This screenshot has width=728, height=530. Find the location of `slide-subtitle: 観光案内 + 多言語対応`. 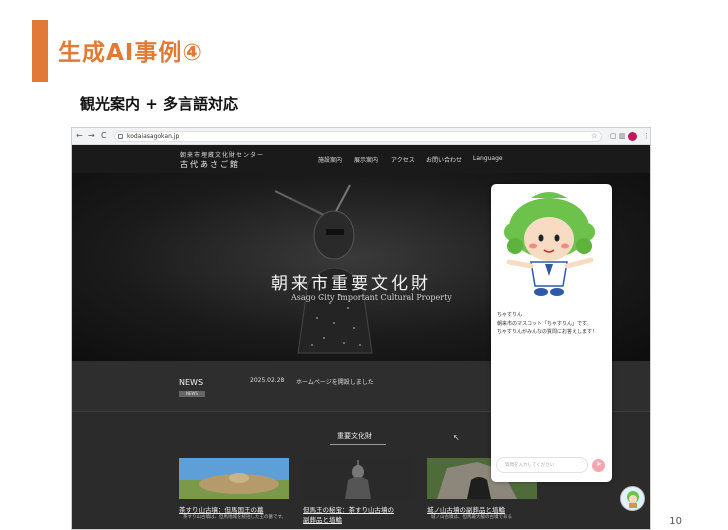

slide-subtitle: 観光案内 + 多言語対応 is located at coordinates (159, 104).